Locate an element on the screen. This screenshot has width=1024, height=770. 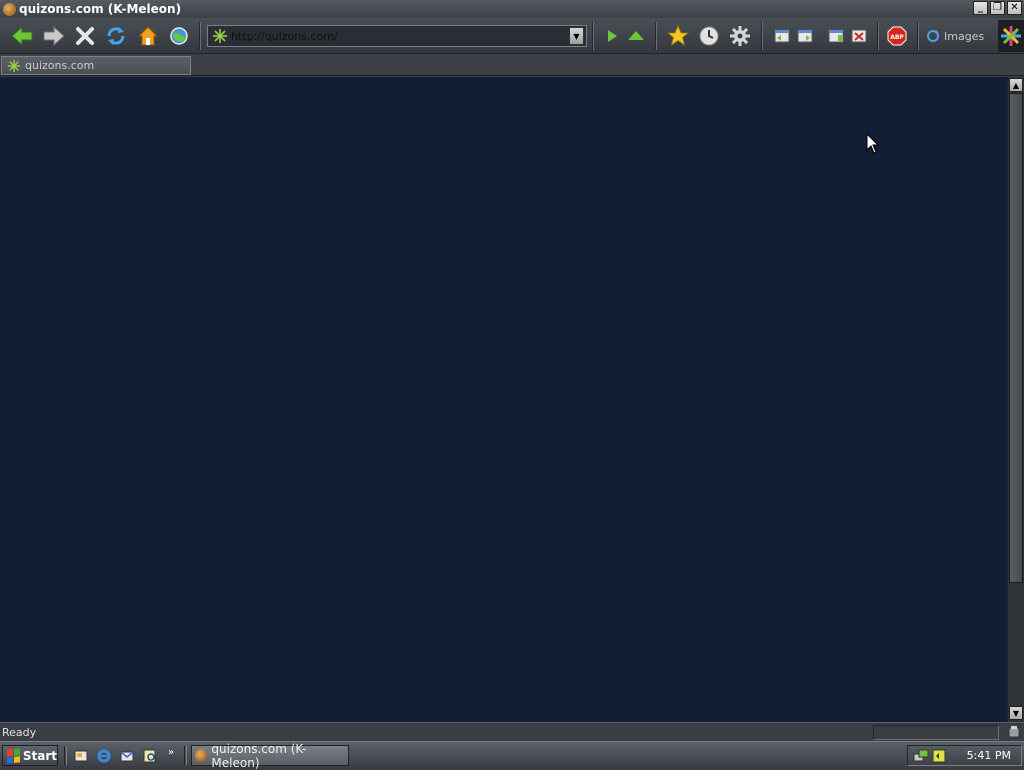
home-icon is located at coordinates (148, 36).